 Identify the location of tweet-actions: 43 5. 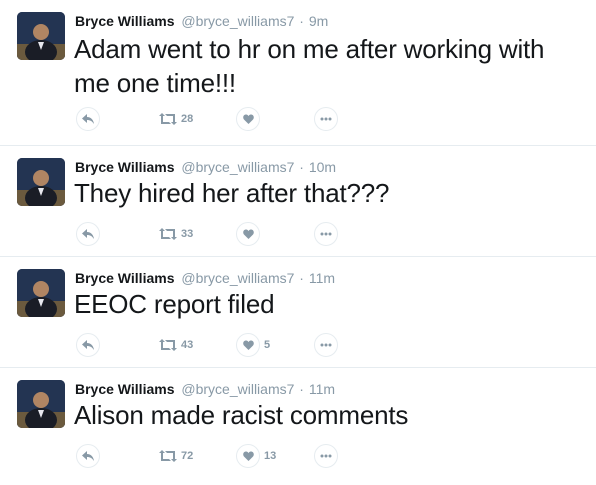
(224, 345).